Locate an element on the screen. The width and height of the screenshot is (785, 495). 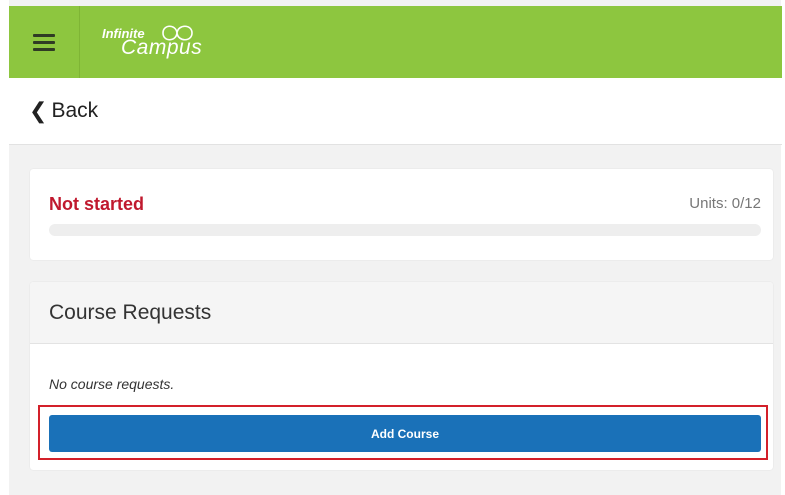
hamburger-menu-icon is located at coordinates (44, 42).